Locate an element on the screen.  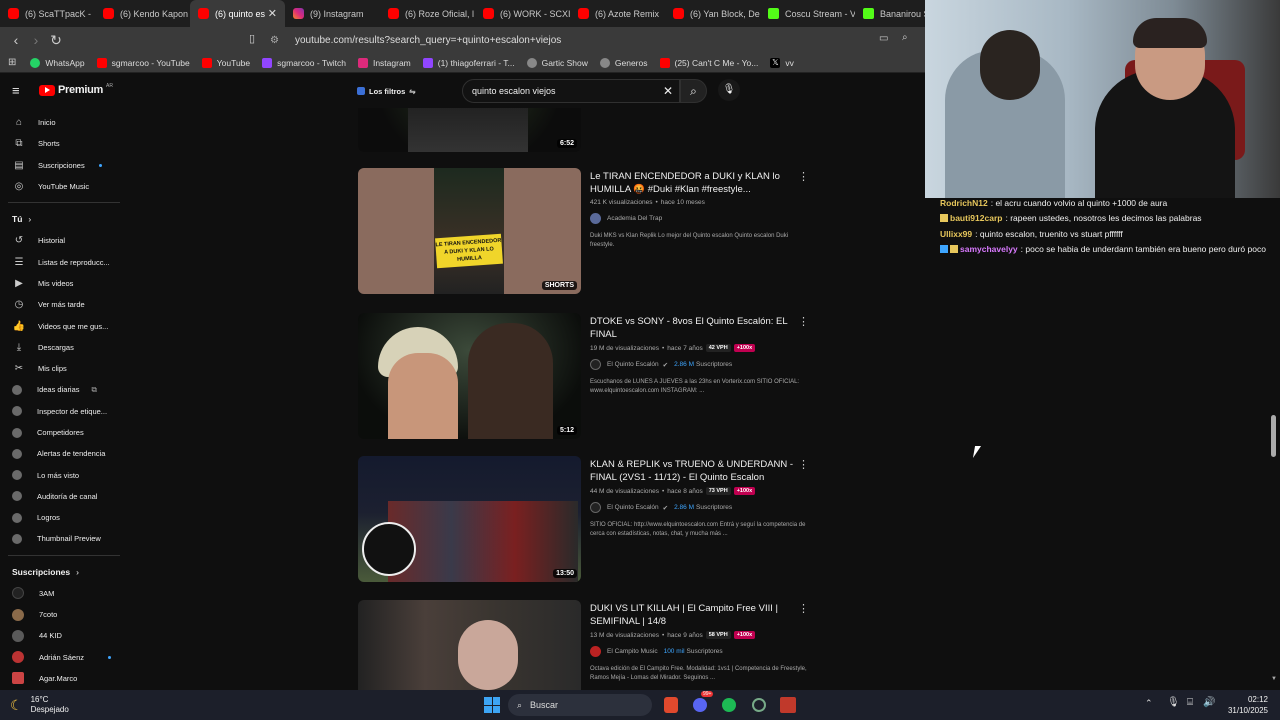
site-info-icon: ⚙ is located at coordinates (276, 40).